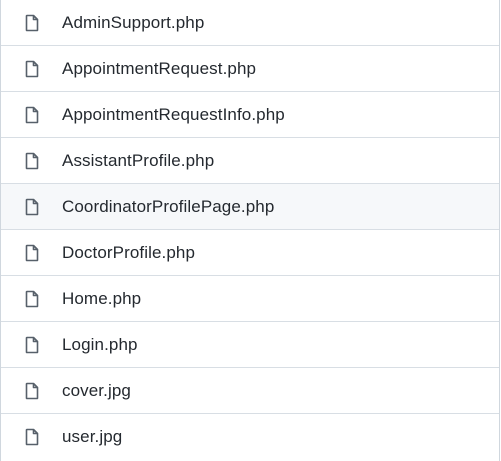 The height and width of the screenshot is (461, 501). What do you see at coordinates (173, 115) in the screenshot?
I see `file-name: AppointmentRequestInfo.php` at bounding box center [173, 115].